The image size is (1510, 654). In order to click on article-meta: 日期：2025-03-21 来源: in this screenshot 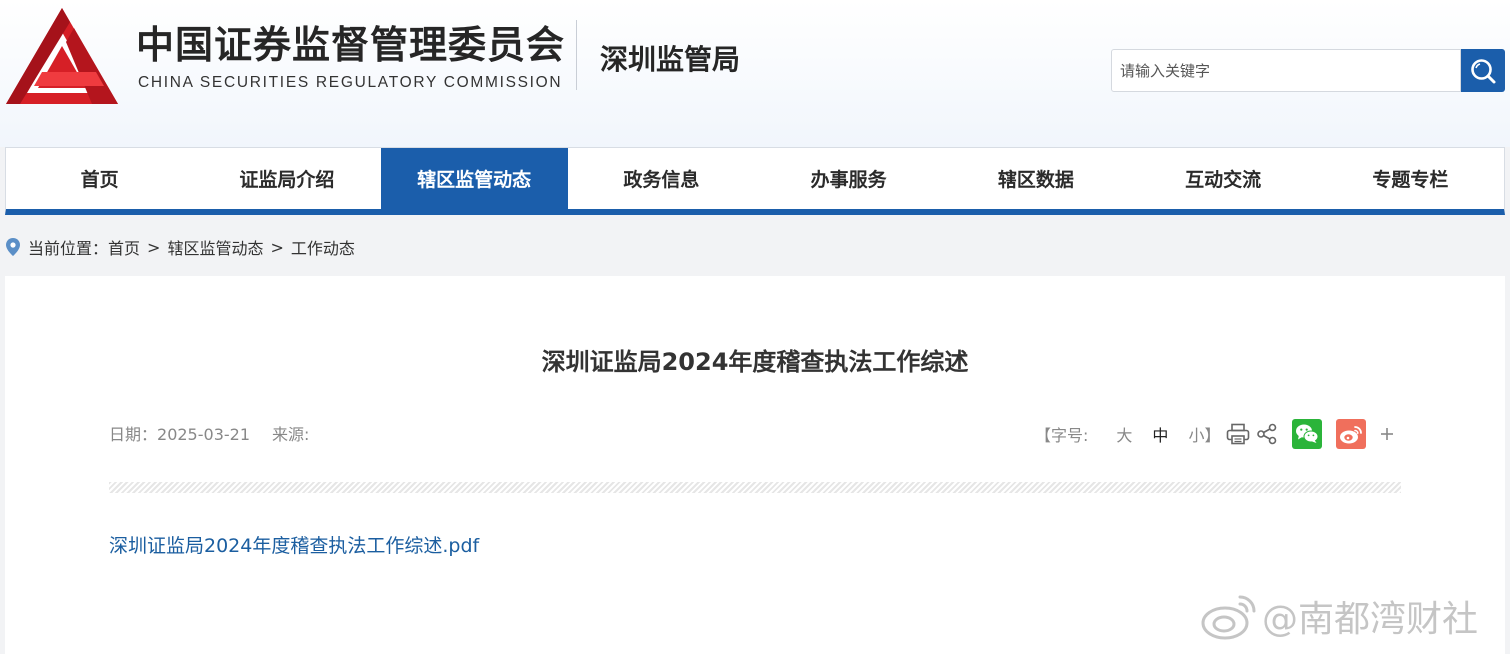, I will do `click(209, 433)`.